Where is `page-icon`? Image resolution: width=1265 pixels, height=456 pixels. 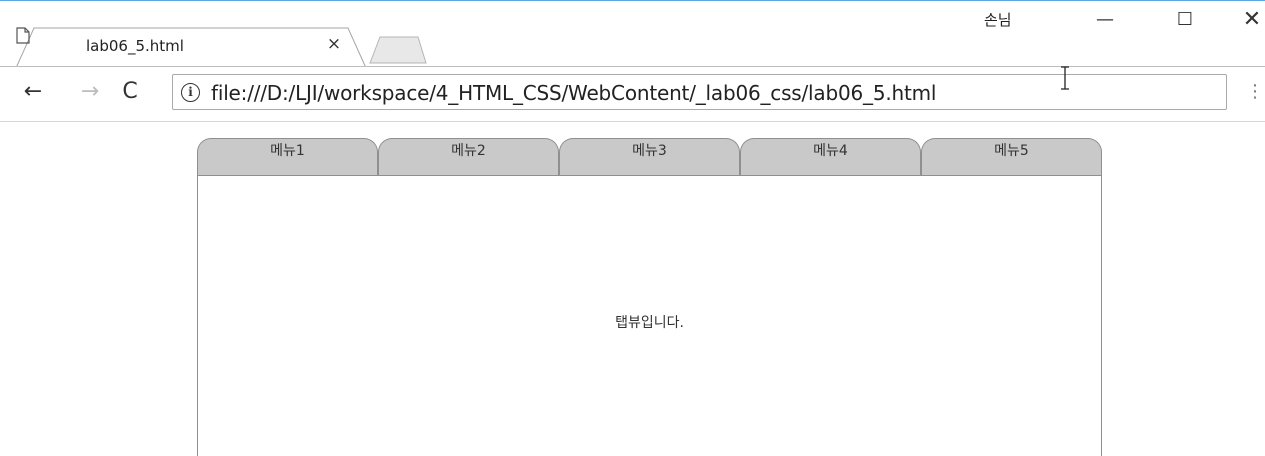
page-icon is located at coordinates (23, 35).